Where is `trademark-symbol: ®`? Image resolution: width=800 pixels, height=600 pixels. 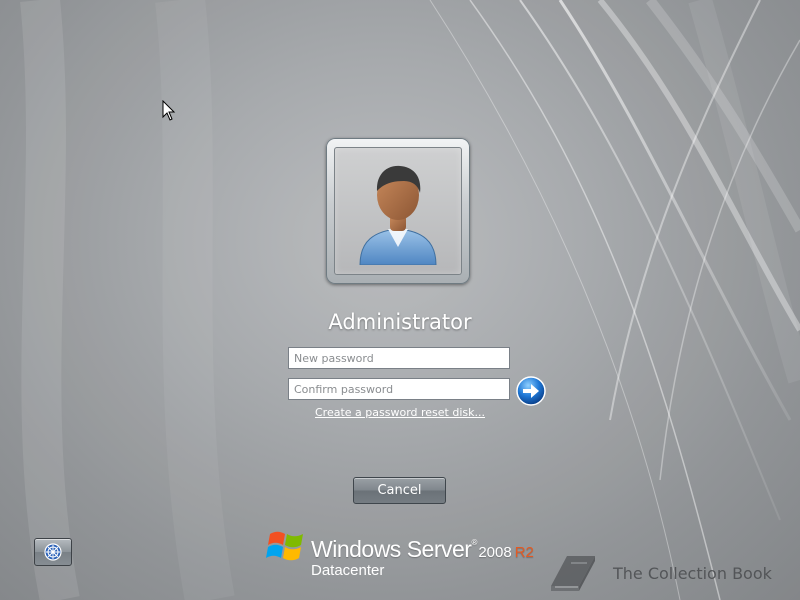 trademark-symbol: ® is located at coordinates (474, 542).